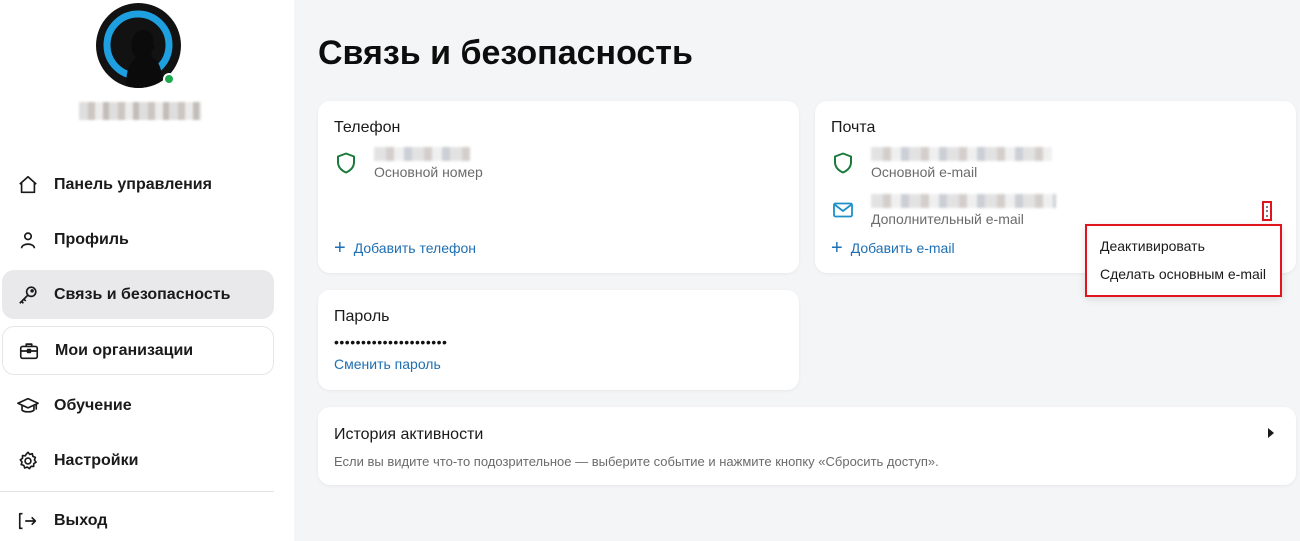 This screenshot has width=1300, height=541. I want to click on password-card-title: Пароль, so click(362, 316).